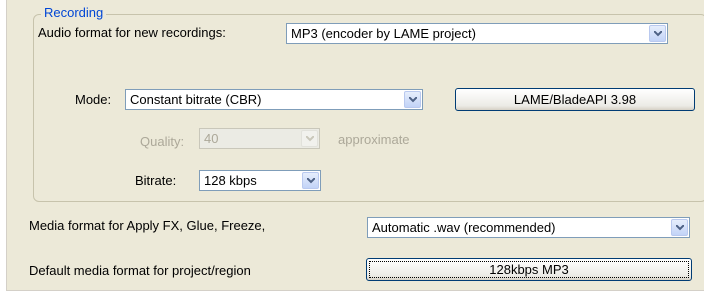 The image size is (704, 301). Describe the element at coordinates (147, 225) in the screenshot. I see `apply-fx-format-label: Media format for Apply FX, Glue, Freeze,` at that location.